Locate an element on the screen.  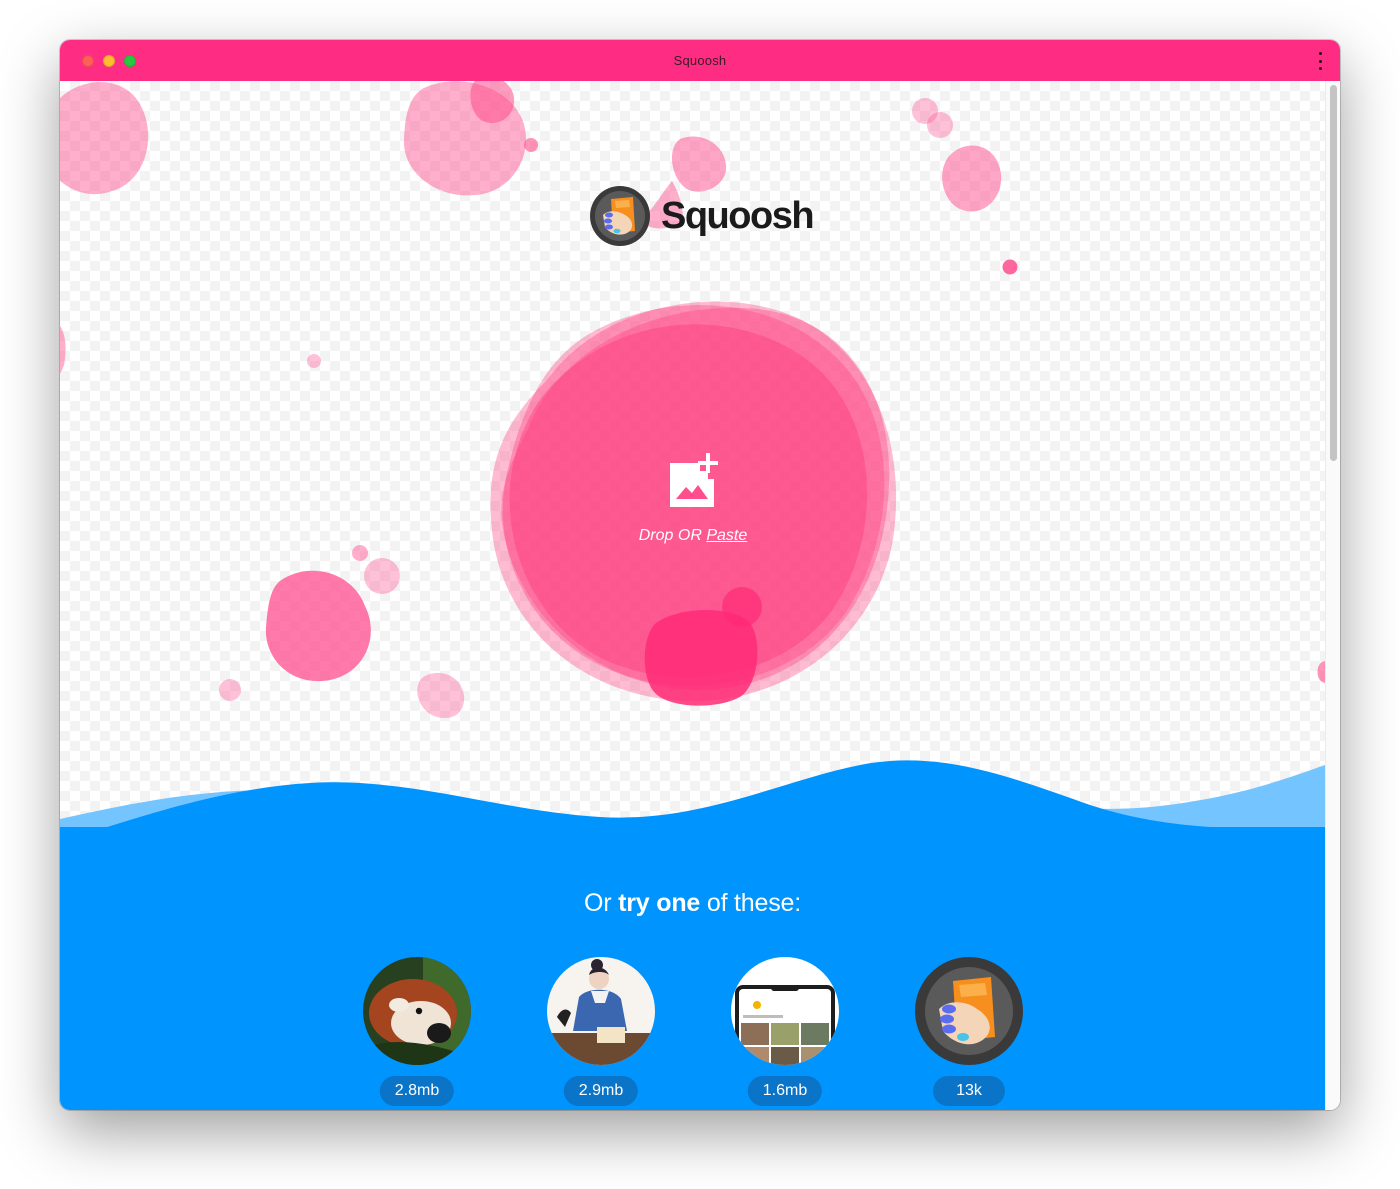
title-bar: Squoosh is located at coordinates (700, 60).